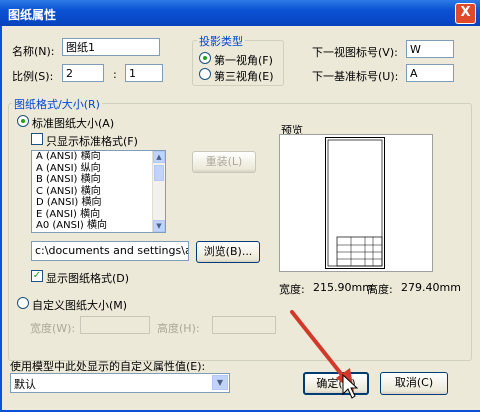  Describe the element at coordinates (73, 123) in the screenshot. I see `standard-size-label: 标准图纸大小(A)` at that location.